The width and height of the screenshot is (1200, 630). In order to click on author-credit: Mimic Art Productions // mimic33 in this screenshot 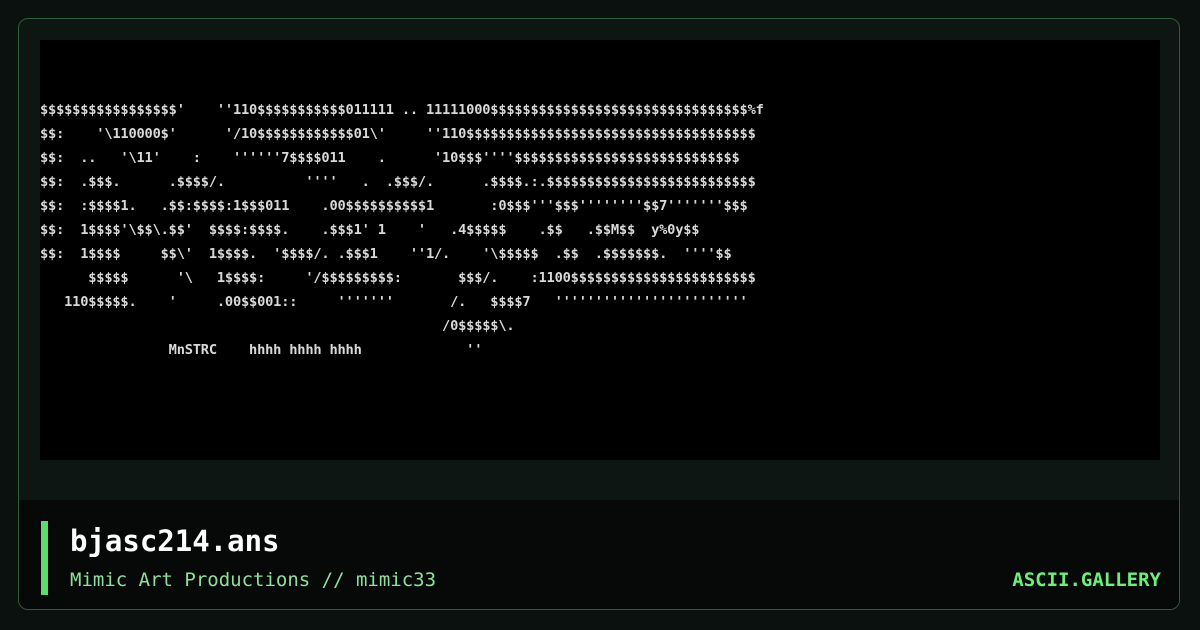, I will do `click(253, 580)`.